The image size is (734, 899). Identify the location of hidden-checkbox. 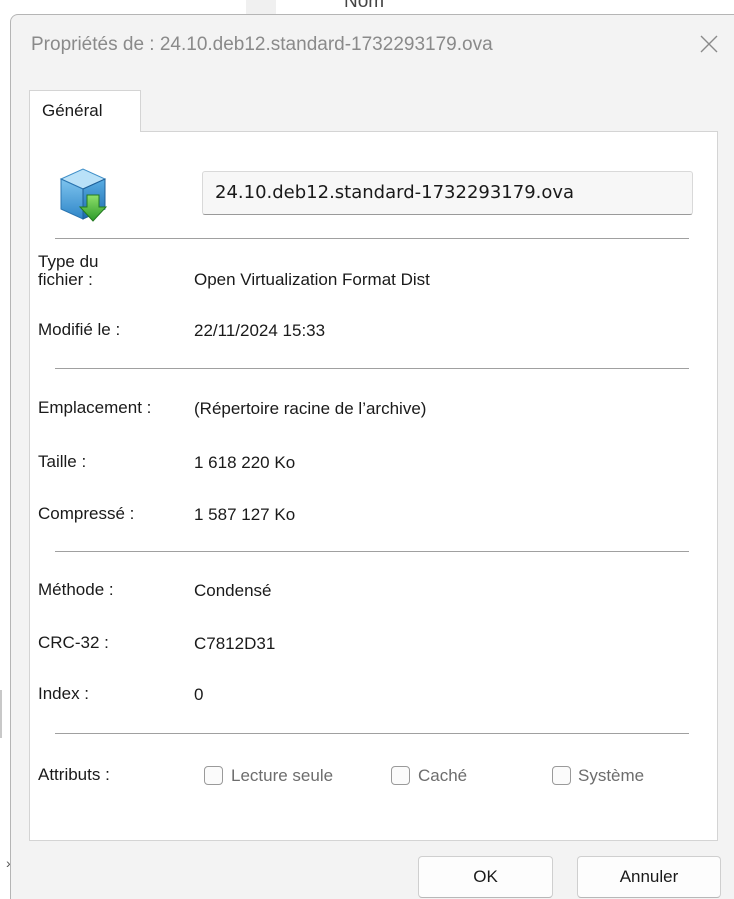
(400, 775).